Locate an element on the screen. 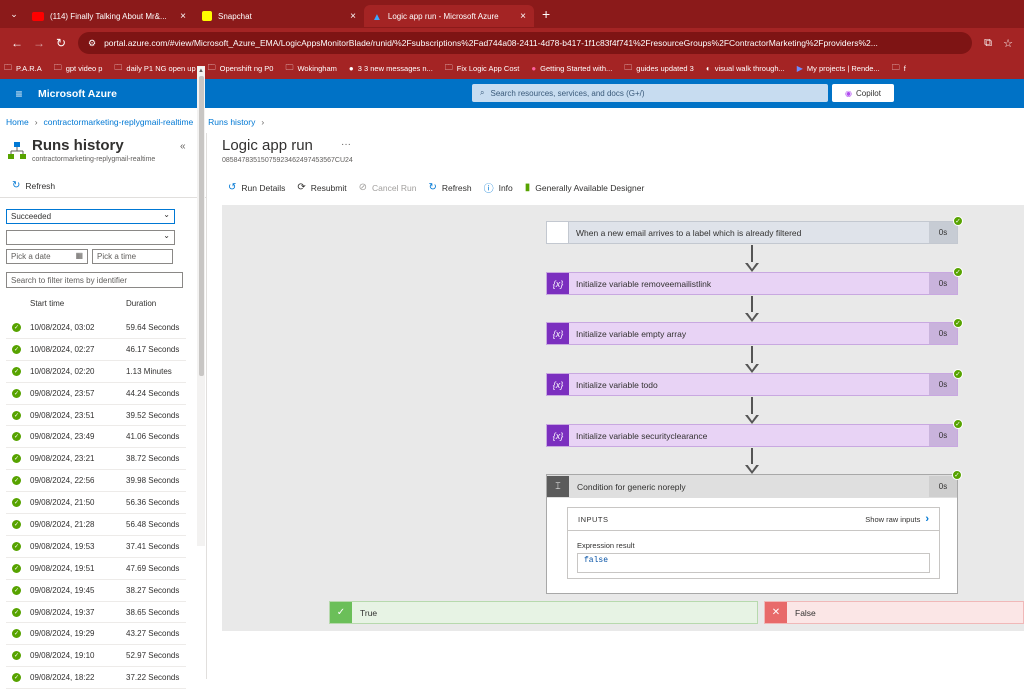 The image size is (1024, 689). gmail-icon: M is located at coordinates (558, 232).